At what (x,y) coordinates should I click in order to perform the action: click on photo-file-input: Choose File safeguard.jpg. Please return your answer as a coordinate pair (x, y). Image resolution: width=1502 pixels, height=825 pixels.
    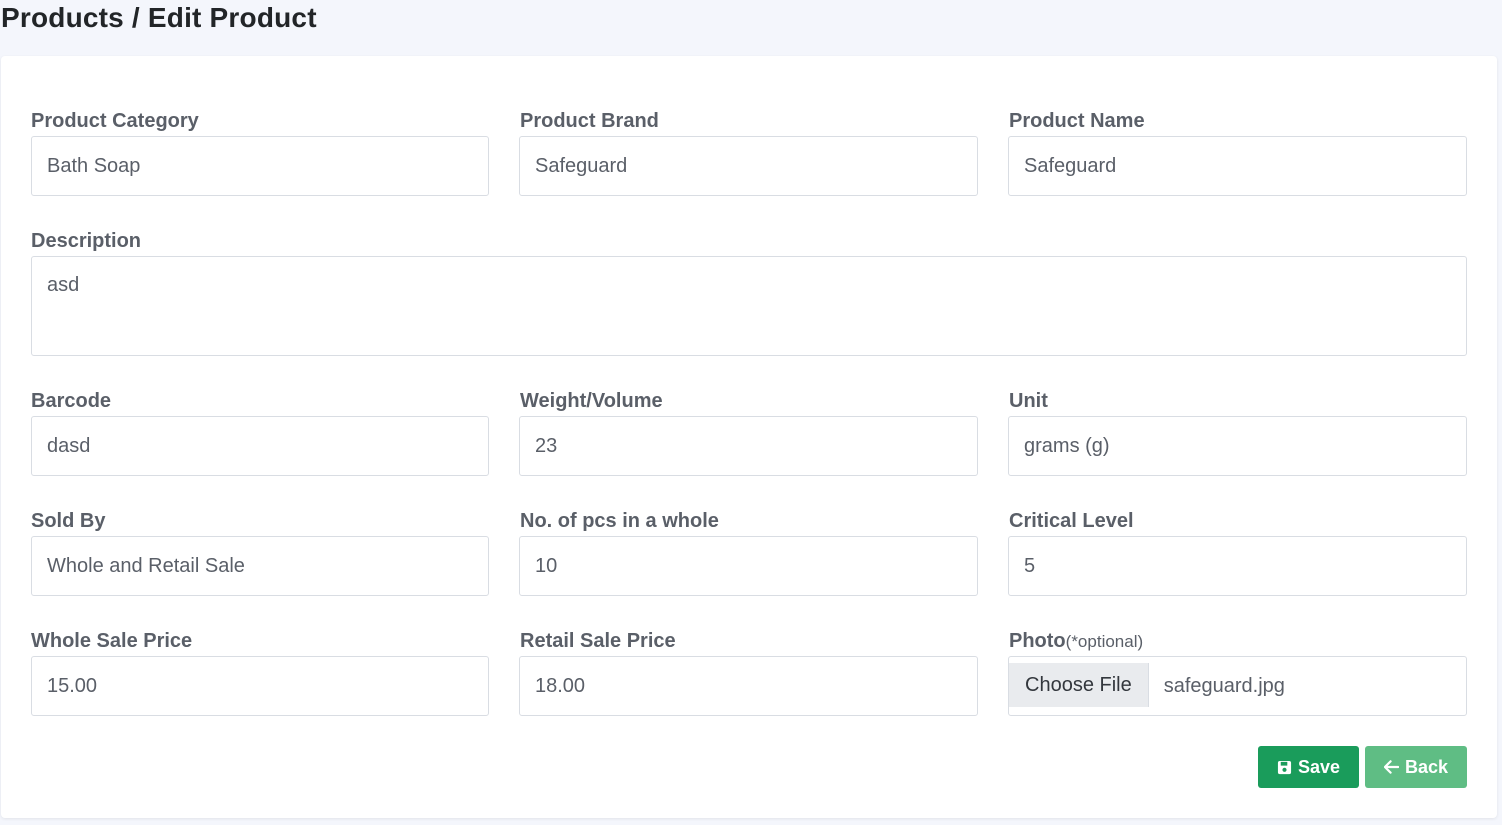
    Looking at the image, I should click on (1237, 686).